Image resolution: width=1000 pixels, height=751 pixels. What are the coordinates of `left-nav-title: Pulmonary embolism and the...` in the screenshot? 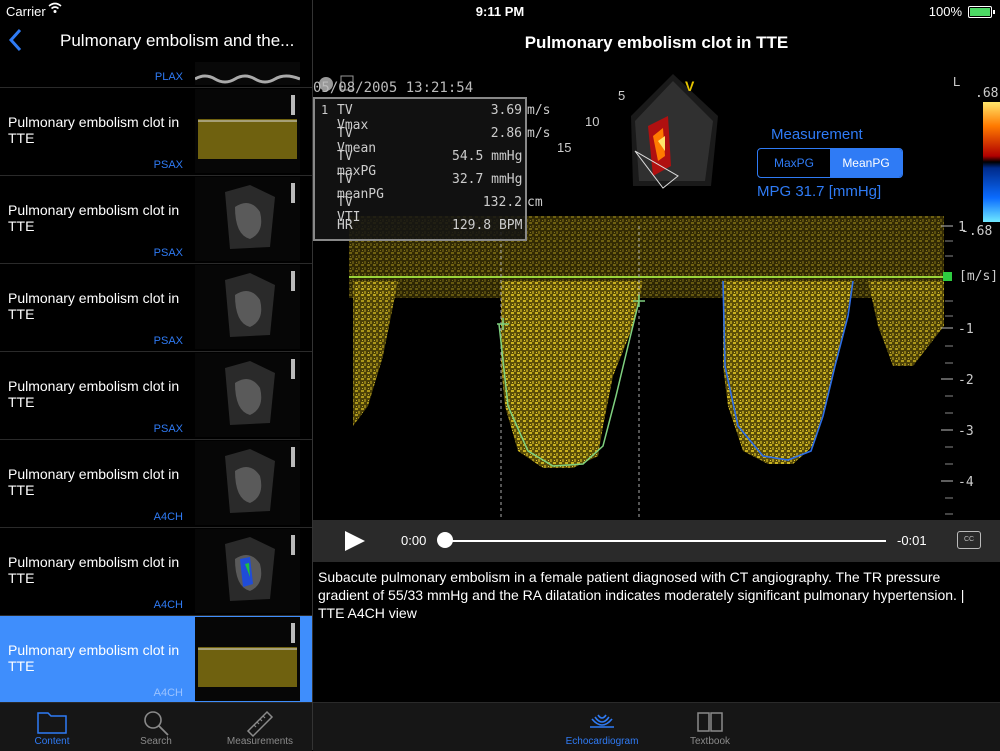 It's located at (177, 40).